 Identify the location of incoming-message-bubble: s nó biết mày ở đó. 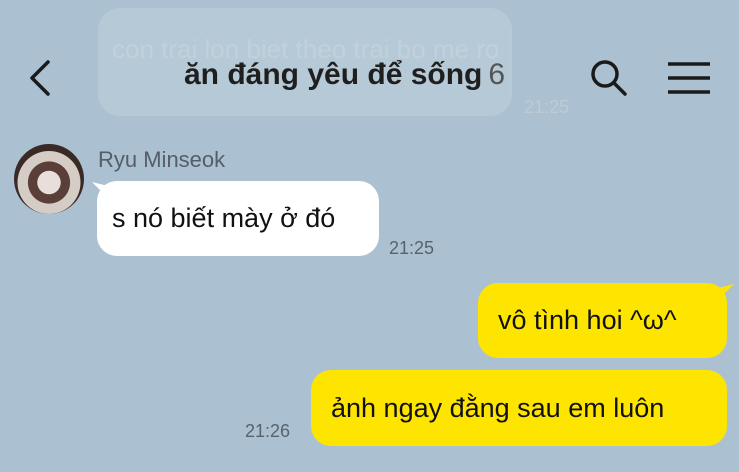
(238, 218).